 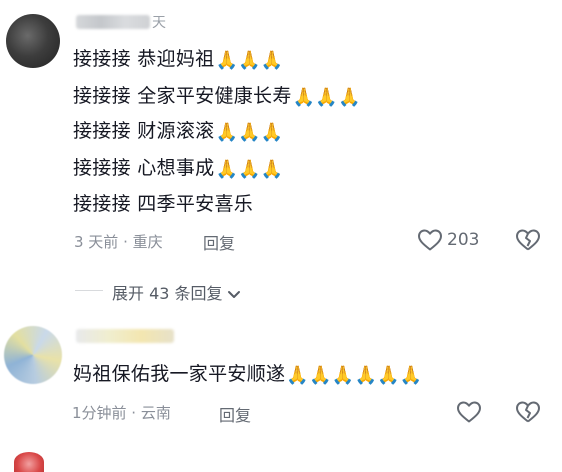 What do you see at coordinates (463, 240) in the screenshot?
I see `like-count: 203` at bounding box center [463, 240].